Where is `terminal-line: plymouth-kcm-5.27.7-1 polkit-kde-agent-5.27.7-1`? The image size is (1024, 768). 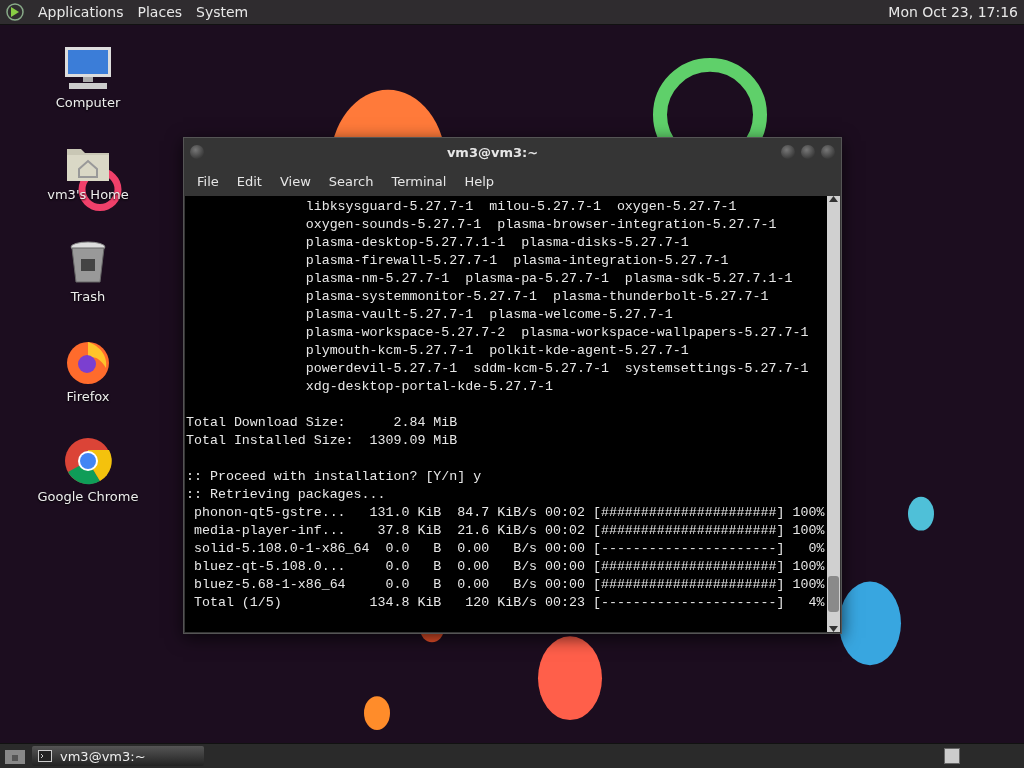
terminal-line: plymouth-kcm-5.27.7-1 polkit-kde-agent-5.27.7-1 is located at coordinates (497, 351).